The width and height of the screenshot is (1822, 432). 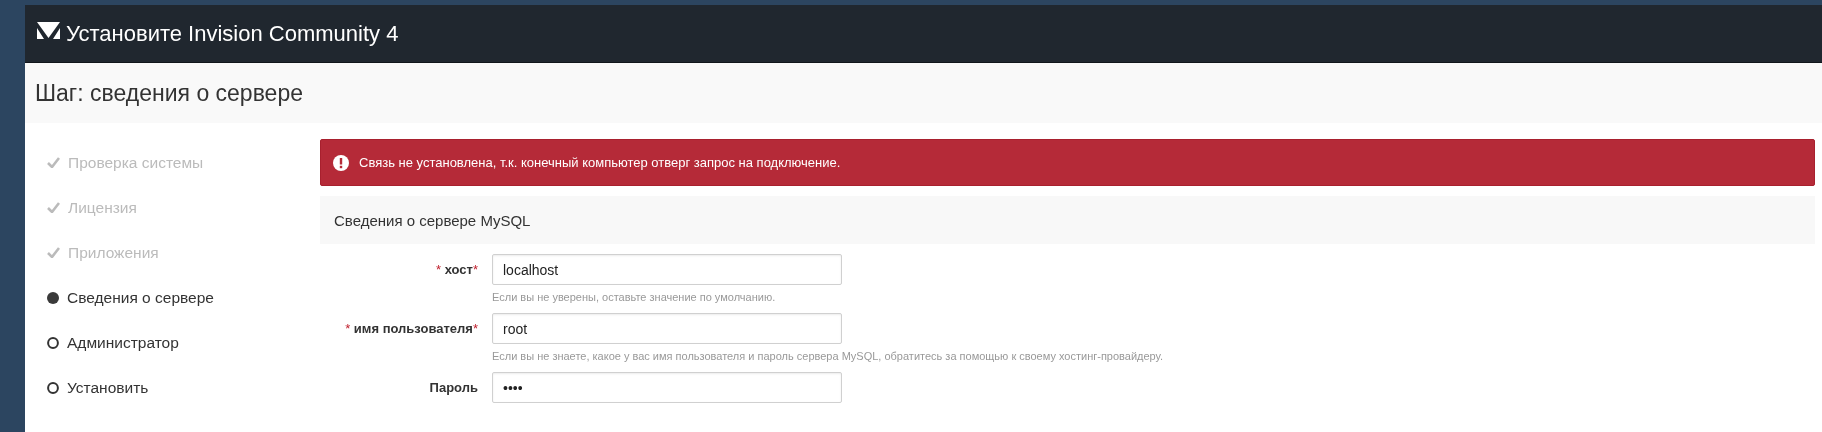 What do you see at coordinates (341, 162) in the screenshot?
I see `exclamation-icon` at bounding box center [341, 162].